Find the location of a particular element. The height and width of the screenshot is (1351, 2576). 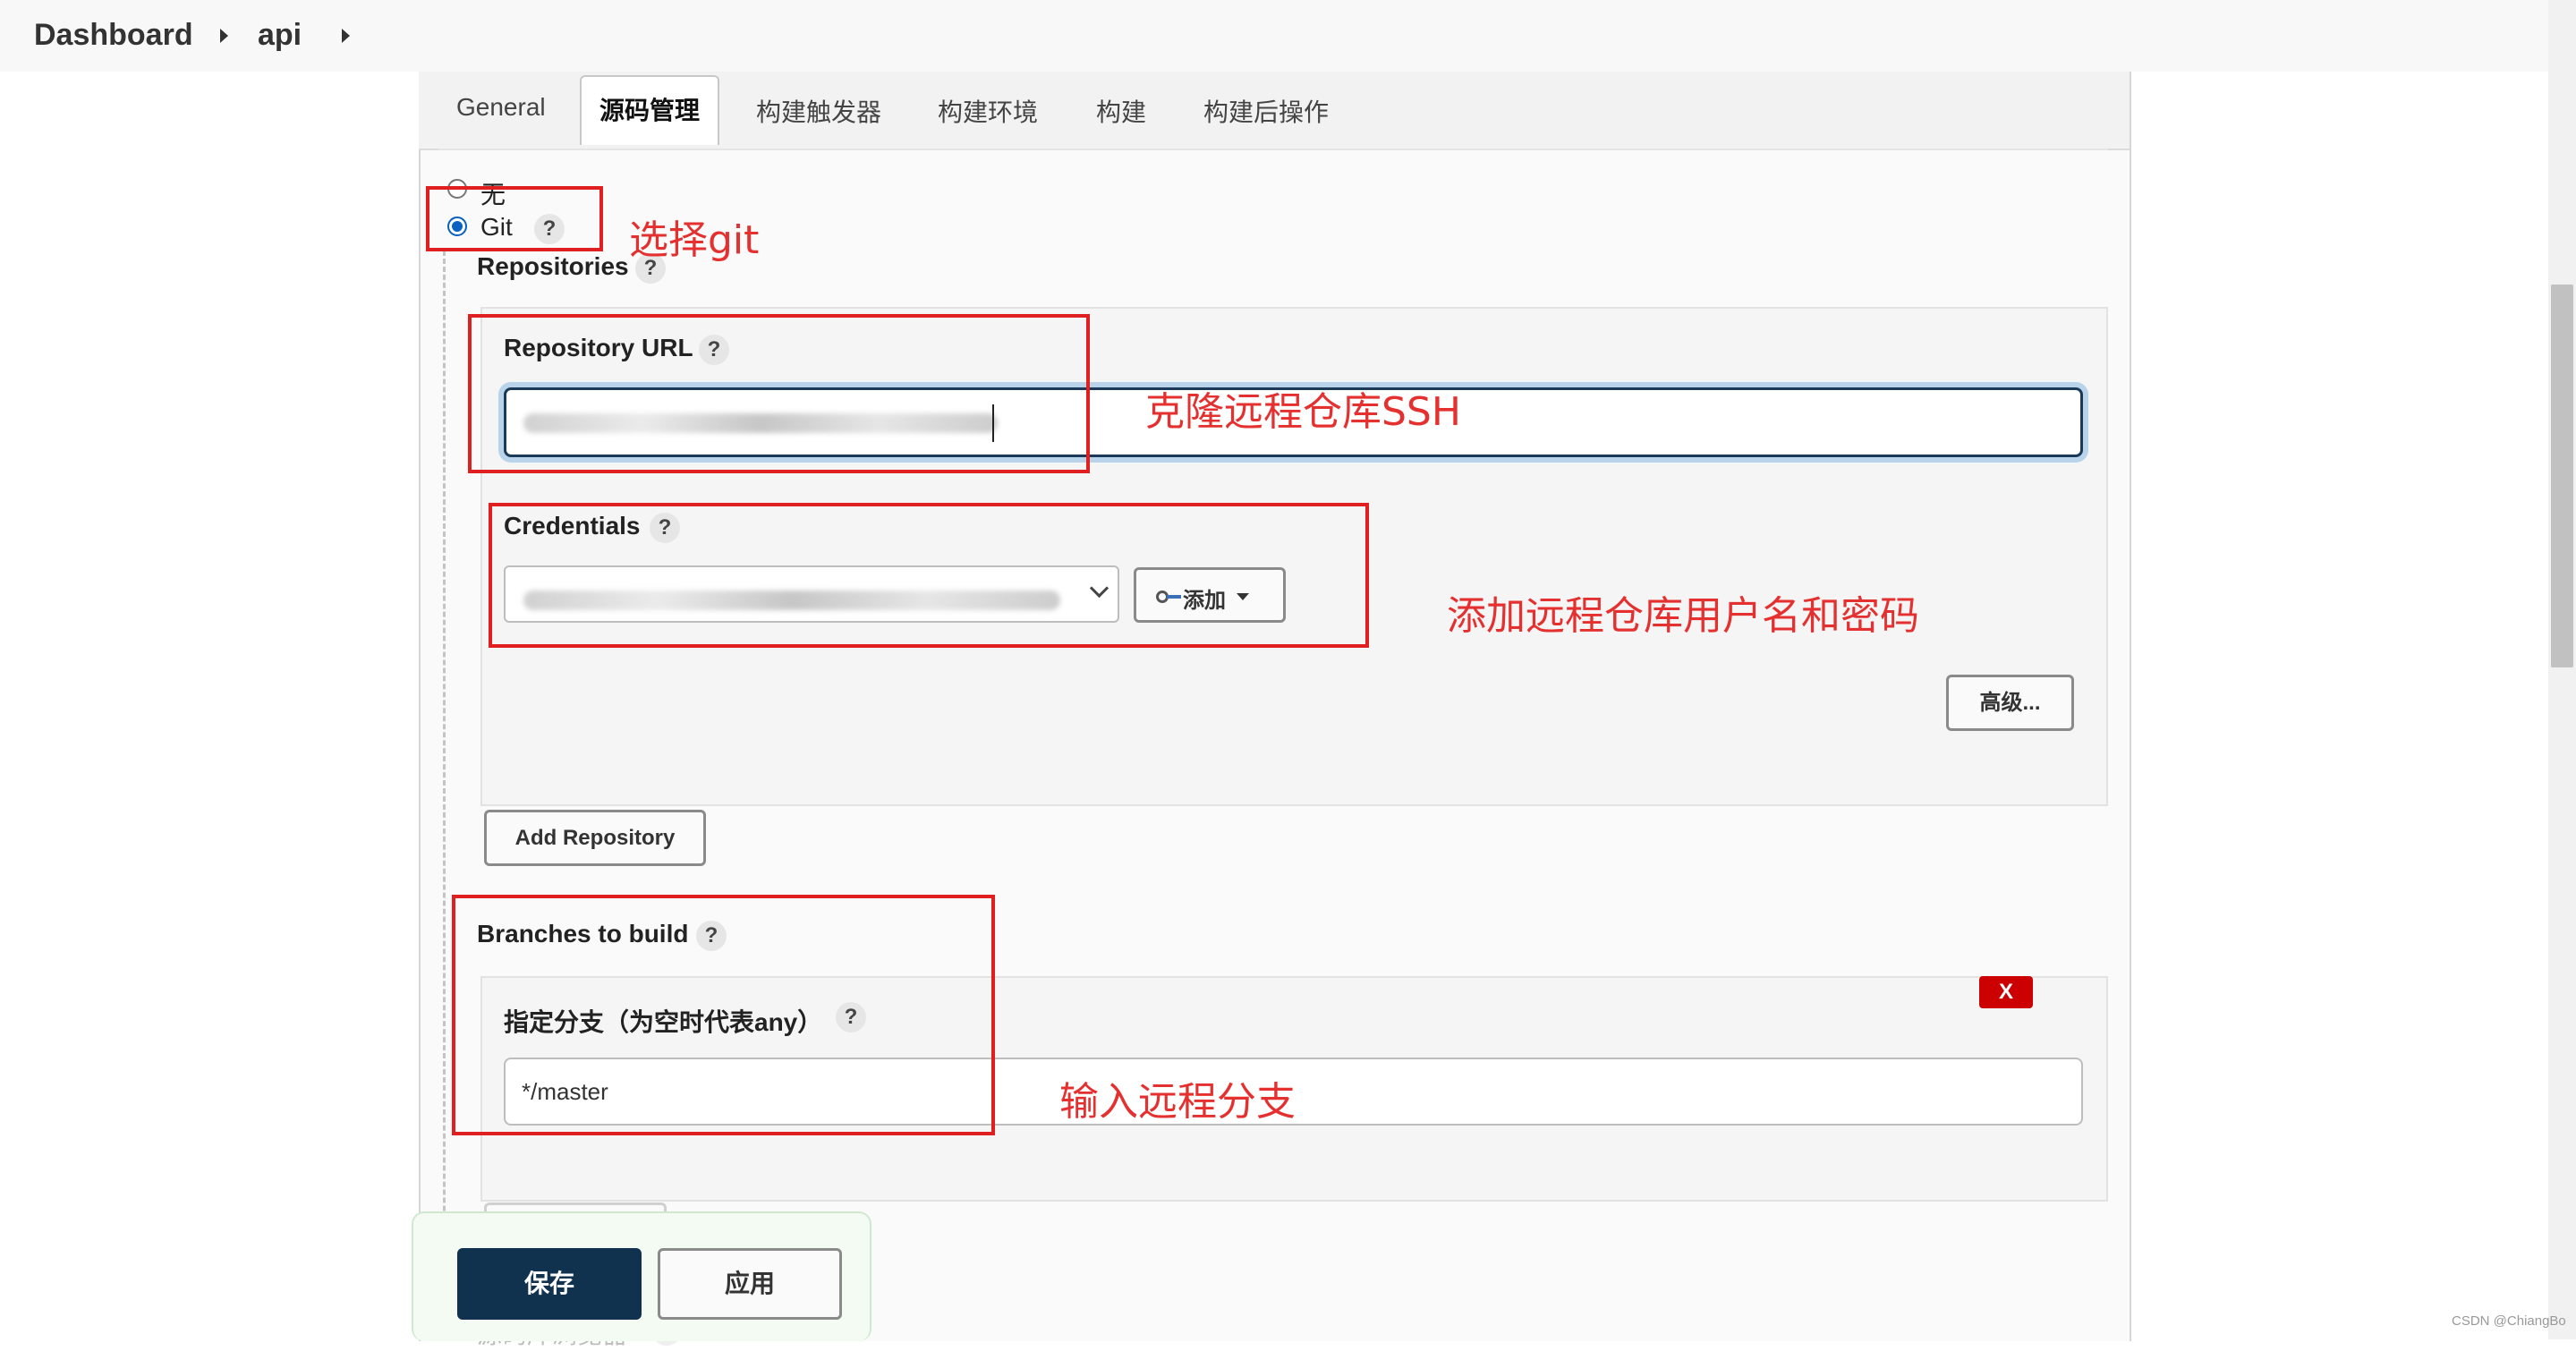

repositories-label: Repositories is located at coordinates (553, 266).